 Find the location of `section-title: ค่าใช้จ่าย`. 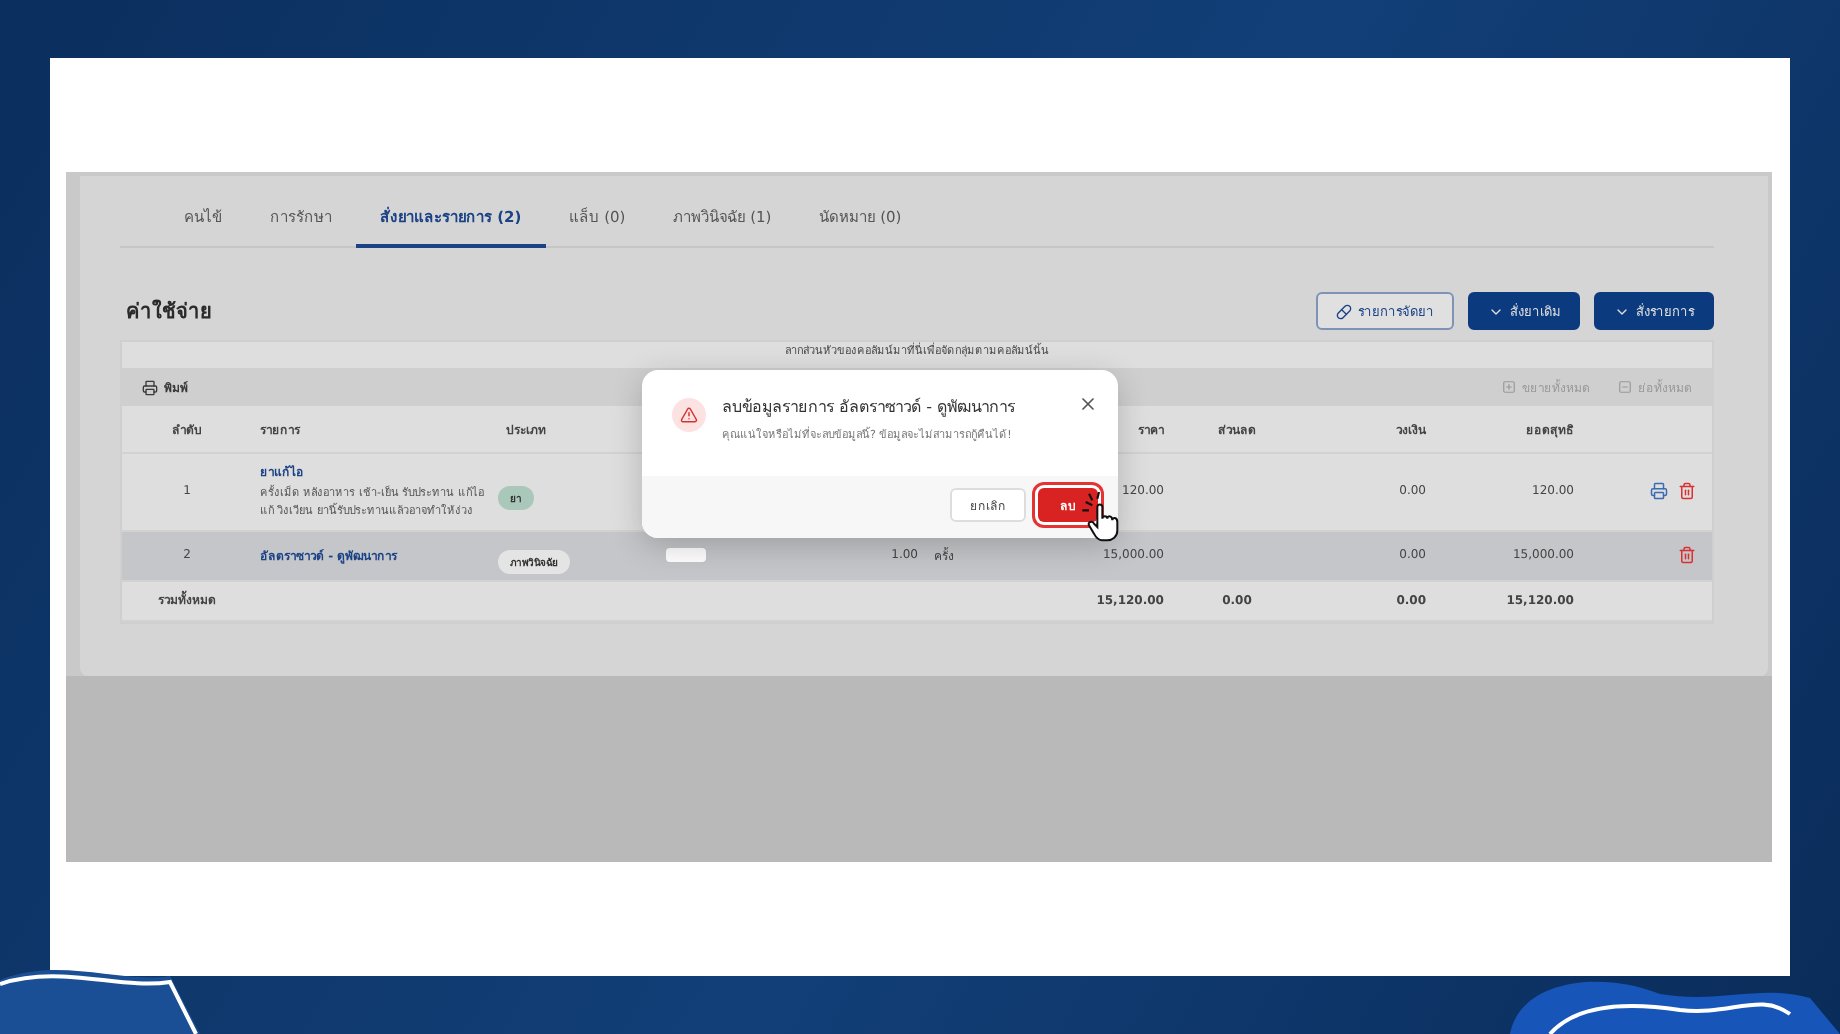

section-title: ค่าใช้จ่าย is located at coordinates (169, 311).